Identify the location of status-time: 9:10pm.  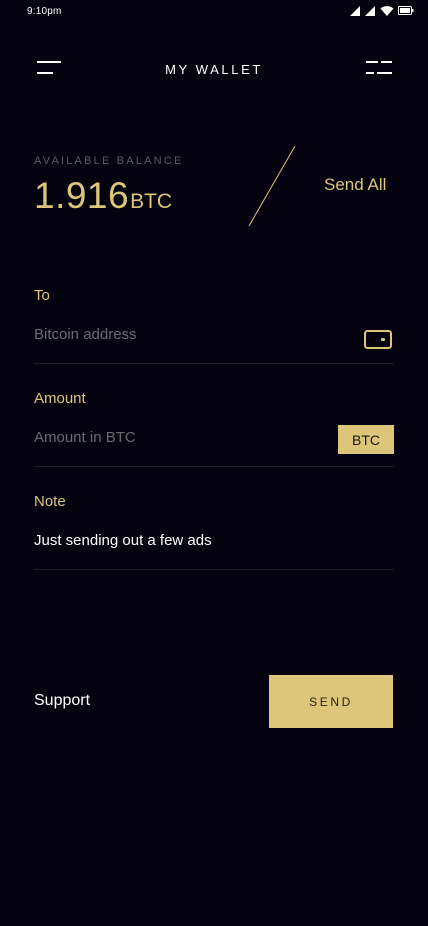
(44, 11).